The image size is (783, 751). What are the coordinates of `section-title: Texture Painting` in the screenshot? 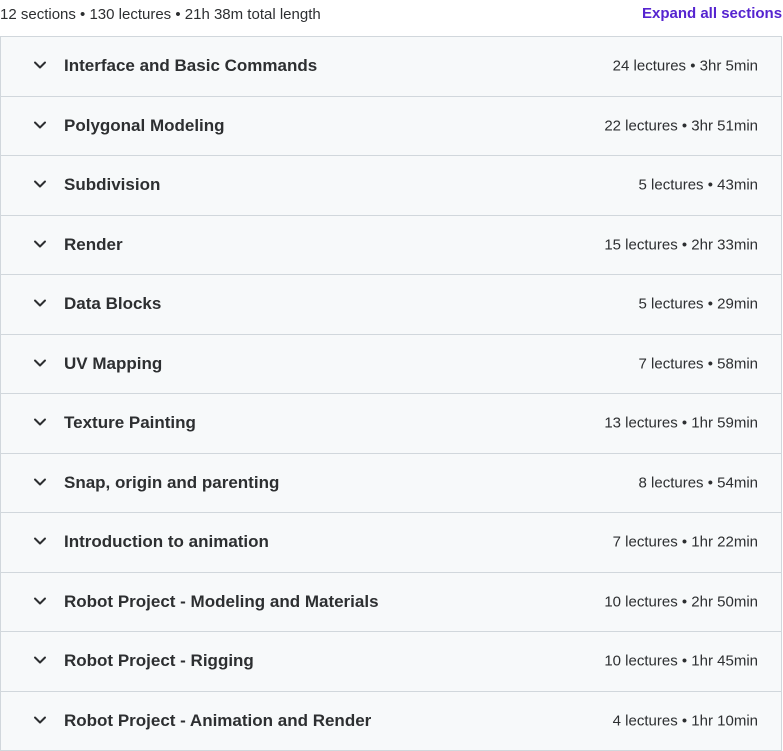 It's located at (130, 423).